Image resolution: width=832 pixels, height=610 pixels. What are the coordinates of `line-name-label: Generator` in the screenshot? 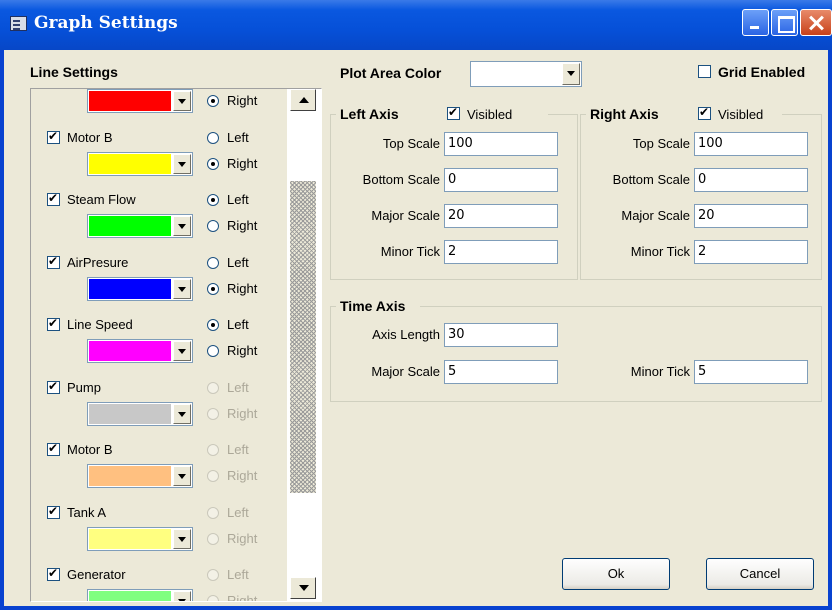 It's located at (96, 574).